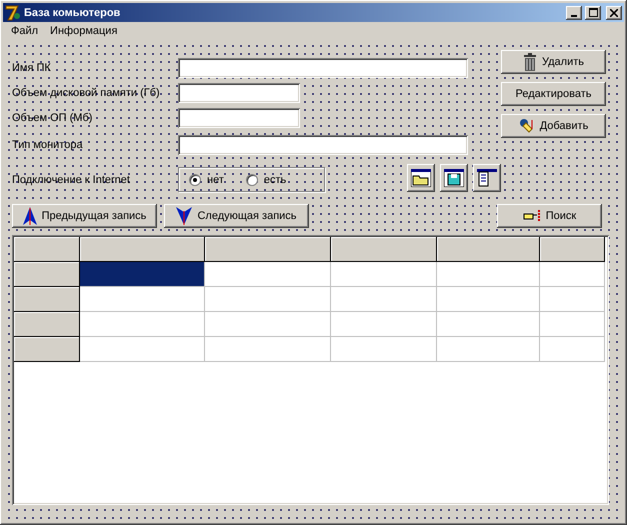 The width and height of the screenshot is (627, 525). I want to click on down-arrow-icon, so click(184, 216).